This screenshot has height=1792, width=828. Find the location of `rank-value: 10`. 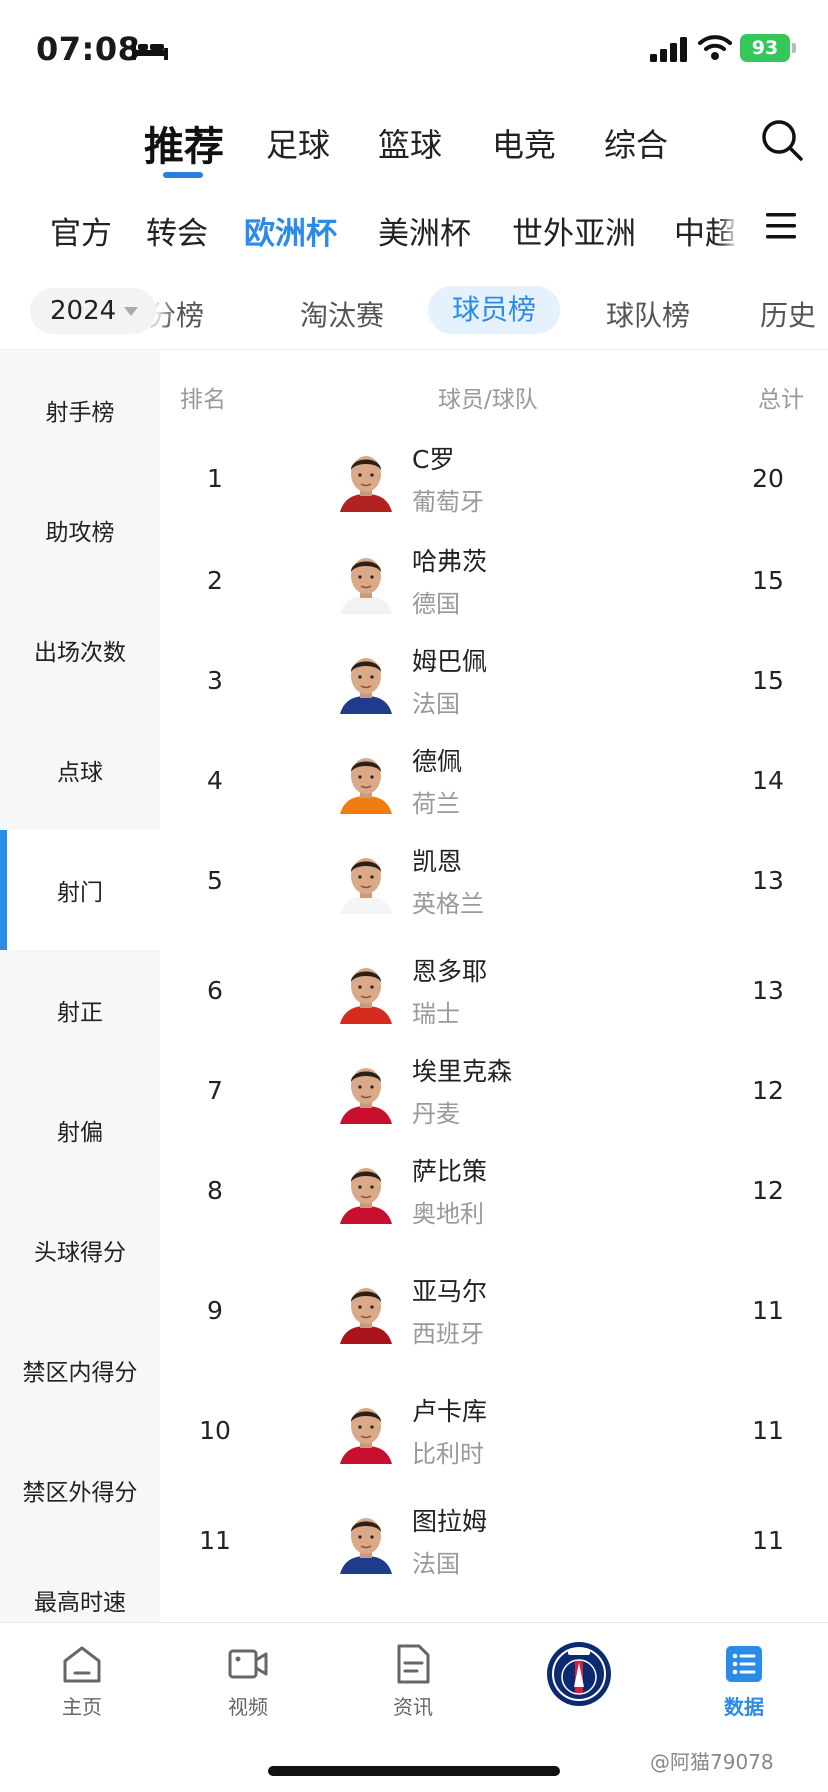

rank-value: 10 is located at coordinates (215, 1430).